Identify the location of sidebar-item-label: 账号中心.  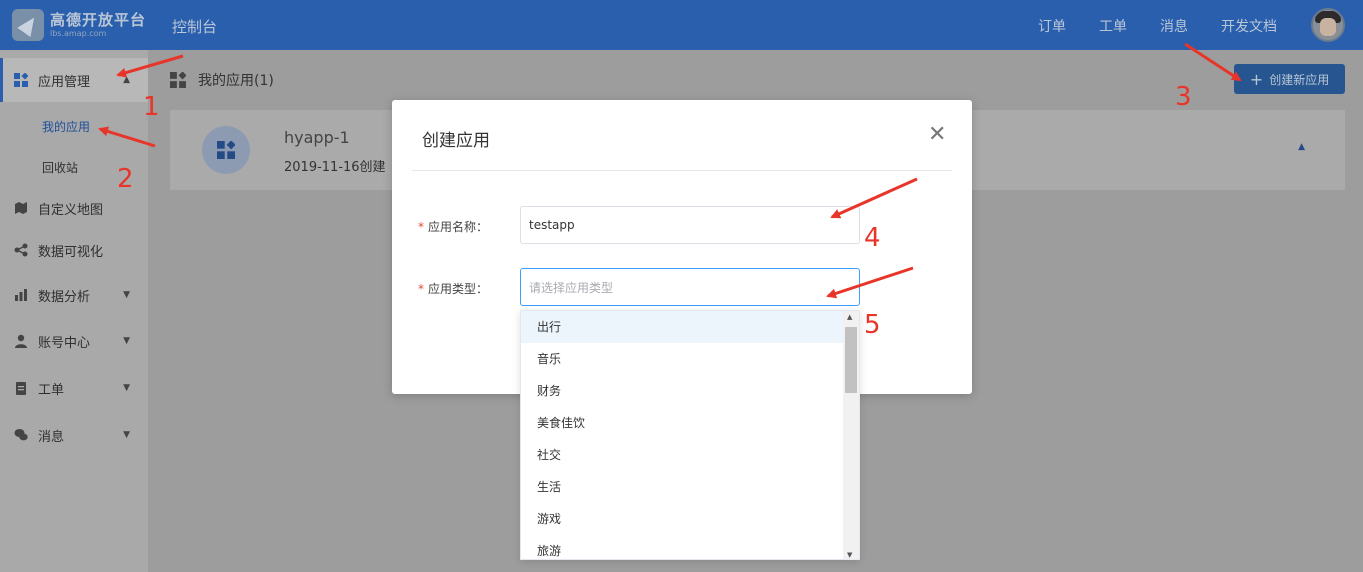
(64, 343).